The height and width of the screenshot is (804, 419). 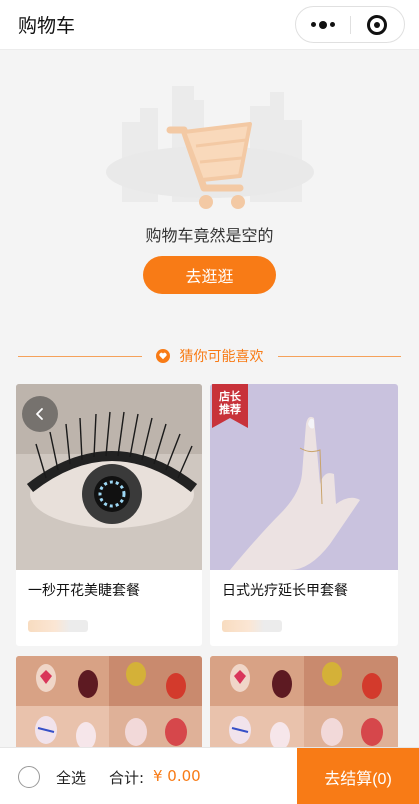 What do you see at coordinates (230, 409) in the screenshot?
I see `svg-text: 推荐` at bounding box center [230, 409].